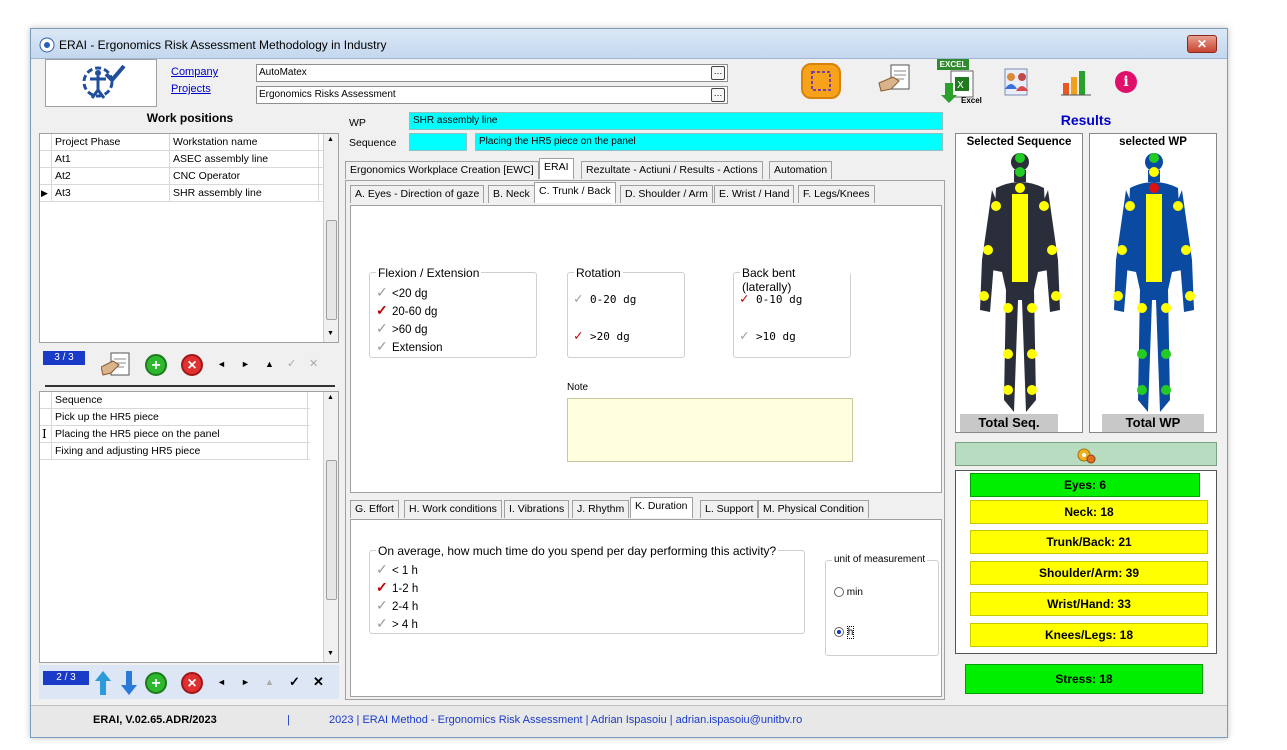  What do you see at coordinates (1016, 82) in the screenshot?
I see `users-button` at bounding box center [1016, 82].